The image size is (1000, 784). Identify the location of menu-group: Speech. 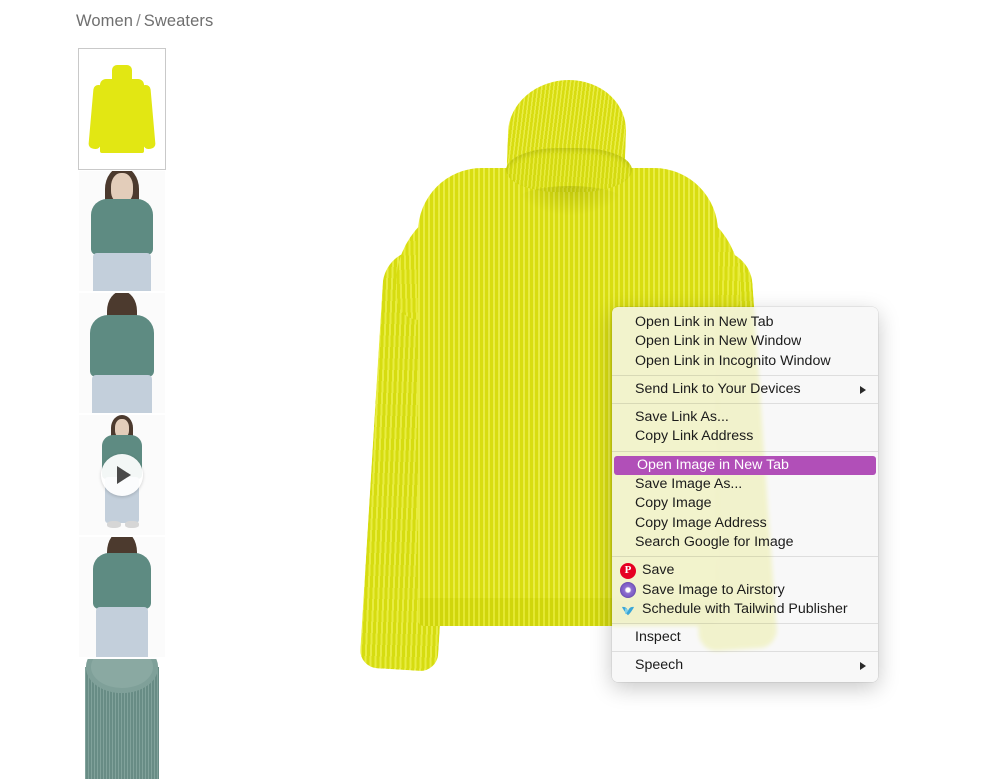
(745, 665).